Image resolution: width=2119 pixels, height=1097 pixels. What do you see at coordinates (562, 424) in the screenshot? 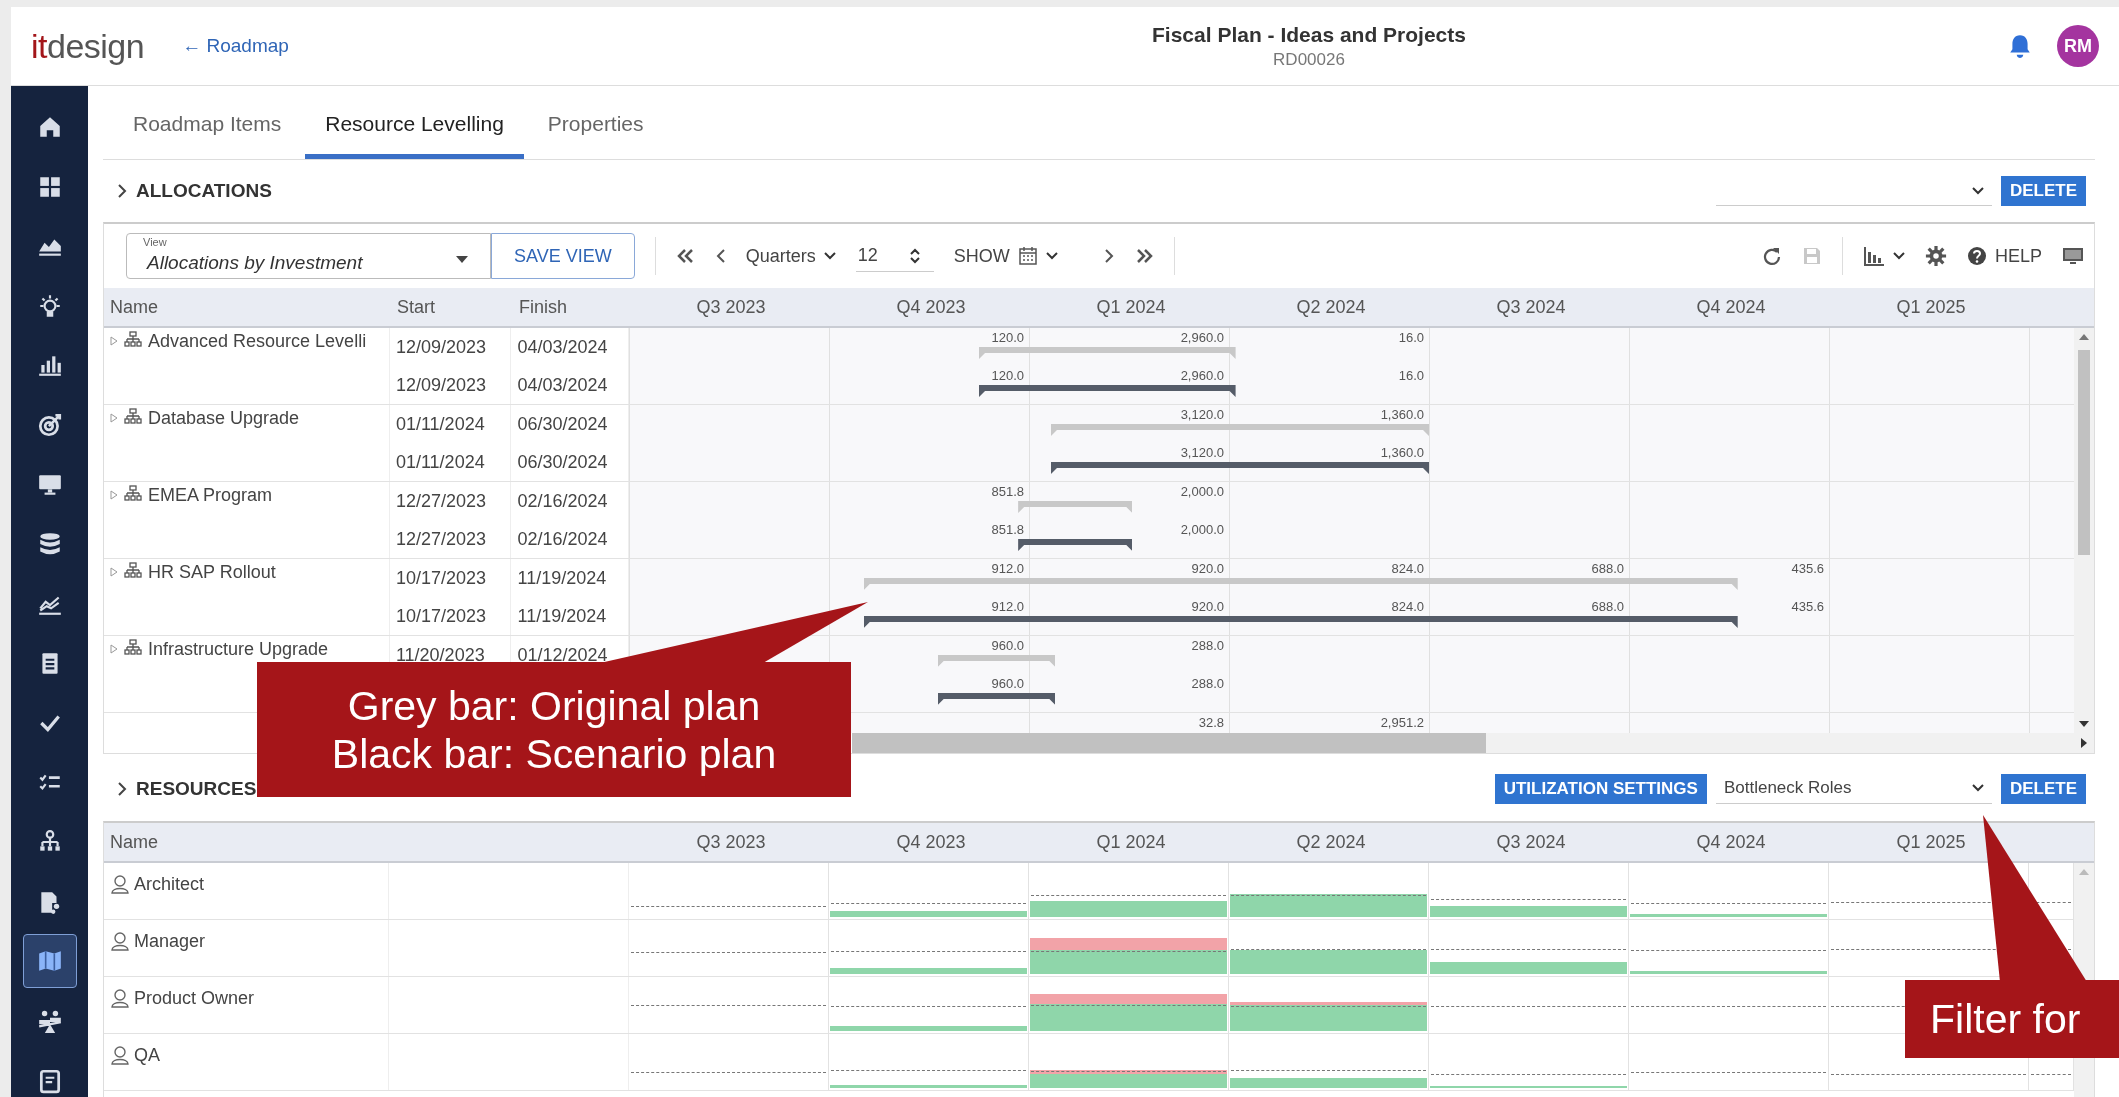
I see `finish-date: 06/30/2024` at bounding box center [562, 424].